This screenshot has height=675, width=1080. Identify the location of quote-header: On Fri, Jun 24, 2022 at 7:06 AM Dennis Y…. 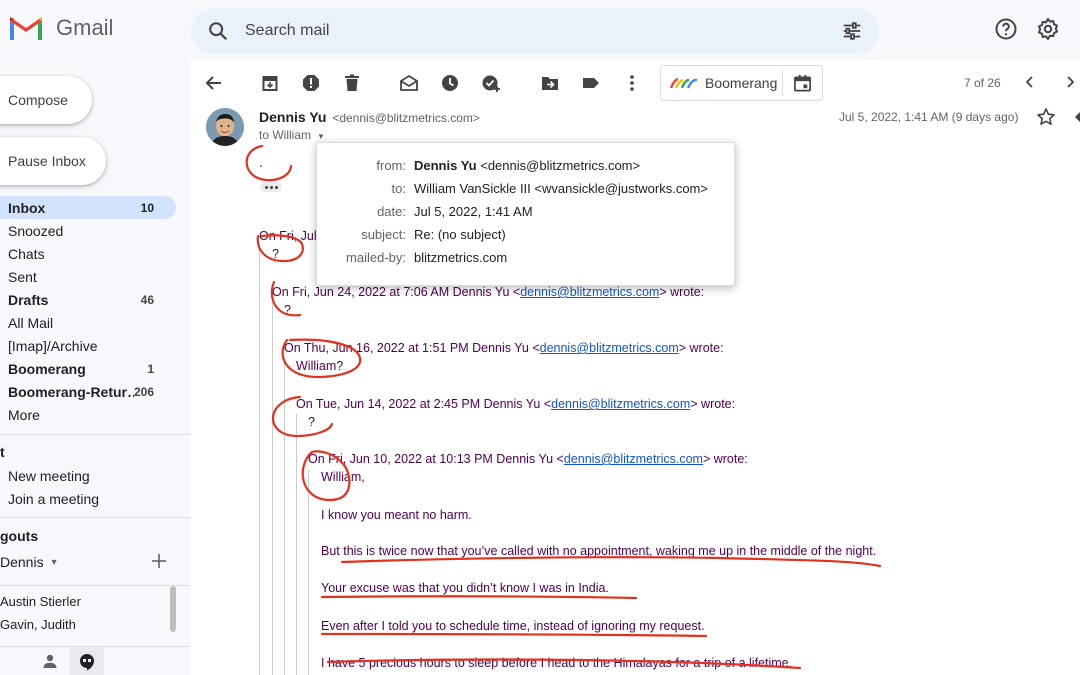
(488, 292).